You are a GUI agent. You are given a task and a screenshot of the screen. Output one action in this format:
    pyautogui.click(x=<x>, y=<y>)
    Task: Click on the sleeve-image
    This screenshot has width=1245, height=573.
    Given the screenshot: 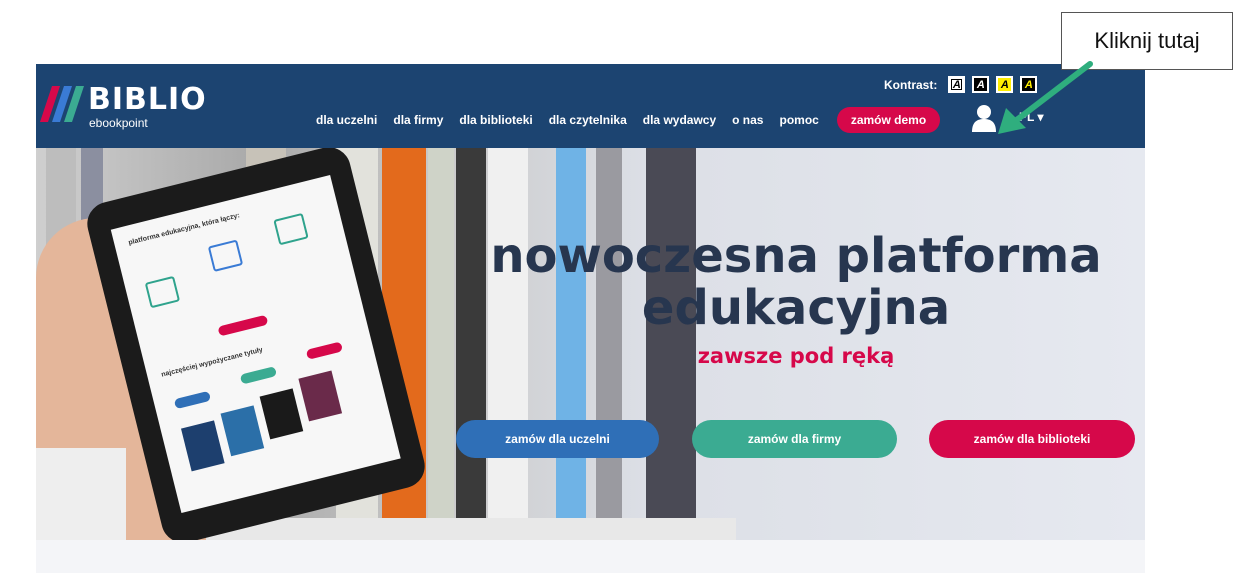 What is the action you would take?
    pyautogui.click(x=81, y=494)
    